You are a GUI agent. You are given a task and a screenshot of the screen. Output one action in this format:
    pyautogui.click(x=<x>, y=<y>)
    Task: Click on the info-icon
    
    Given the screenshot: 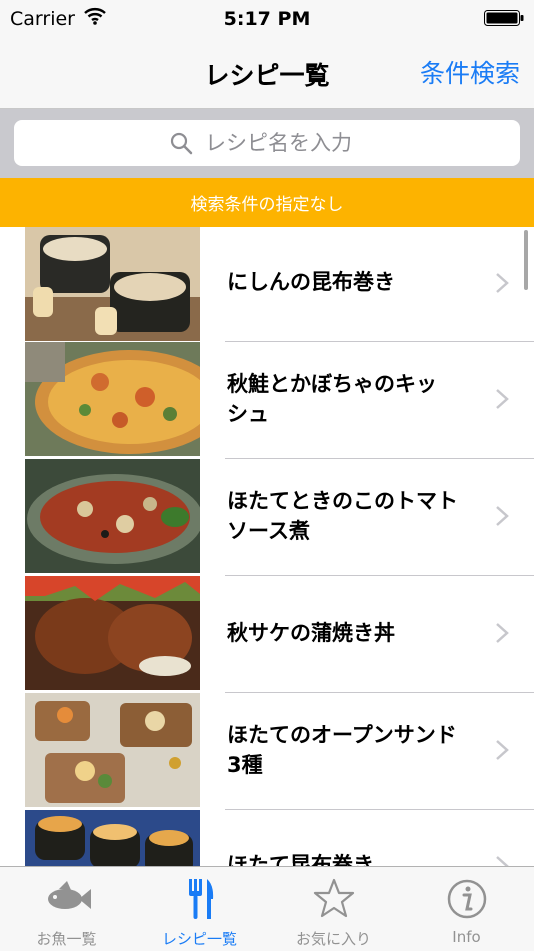 What is the action you would take?
    pyautogui.click(x=467, y=899)
    